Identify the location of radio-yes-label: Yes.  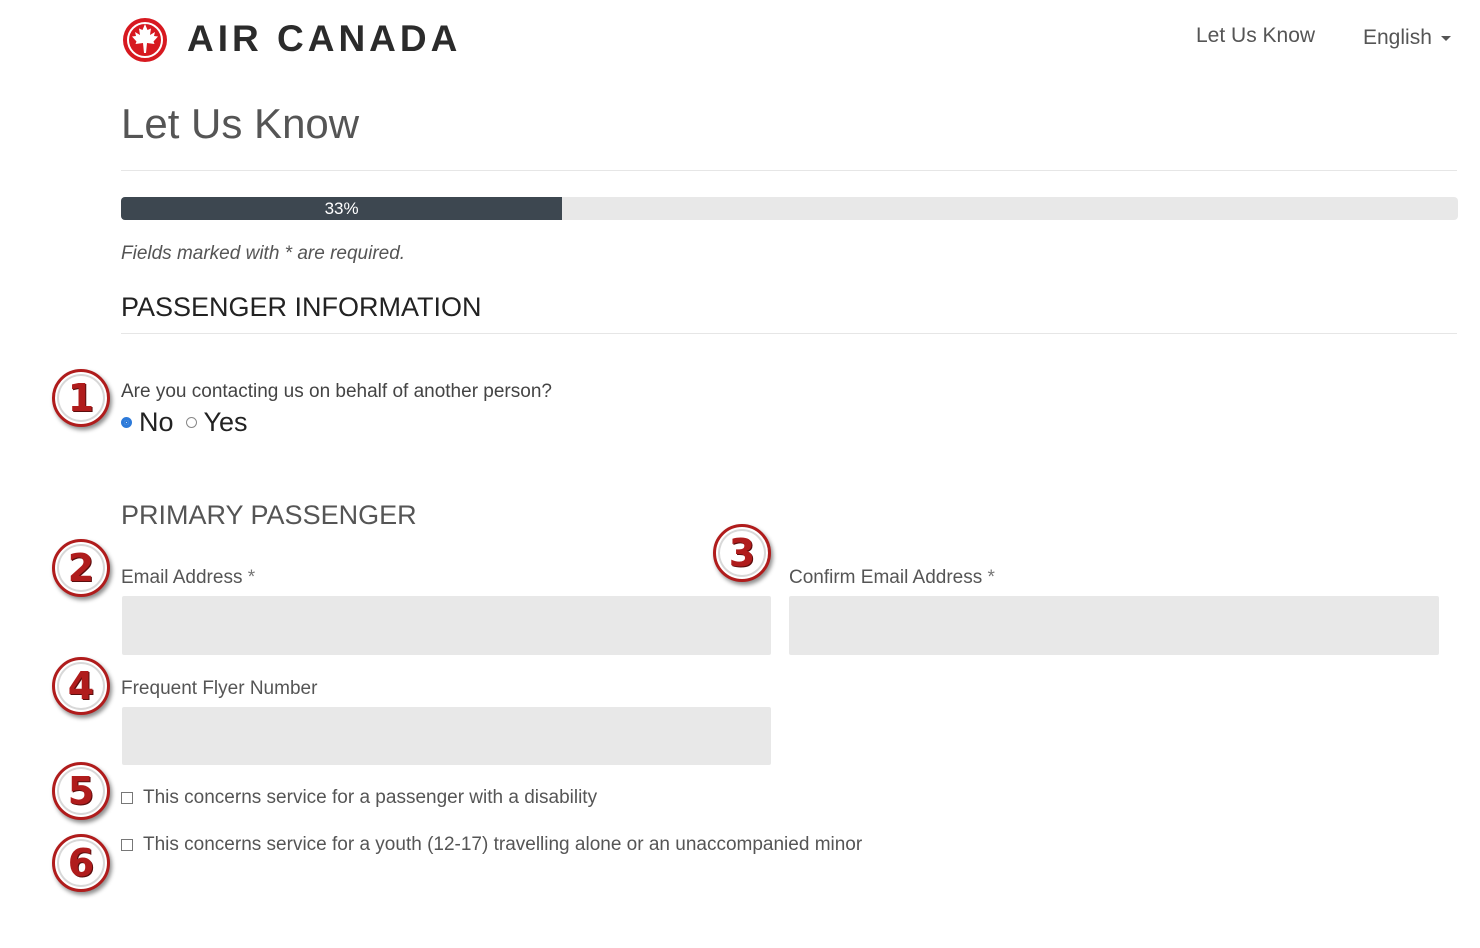
(226, 422).